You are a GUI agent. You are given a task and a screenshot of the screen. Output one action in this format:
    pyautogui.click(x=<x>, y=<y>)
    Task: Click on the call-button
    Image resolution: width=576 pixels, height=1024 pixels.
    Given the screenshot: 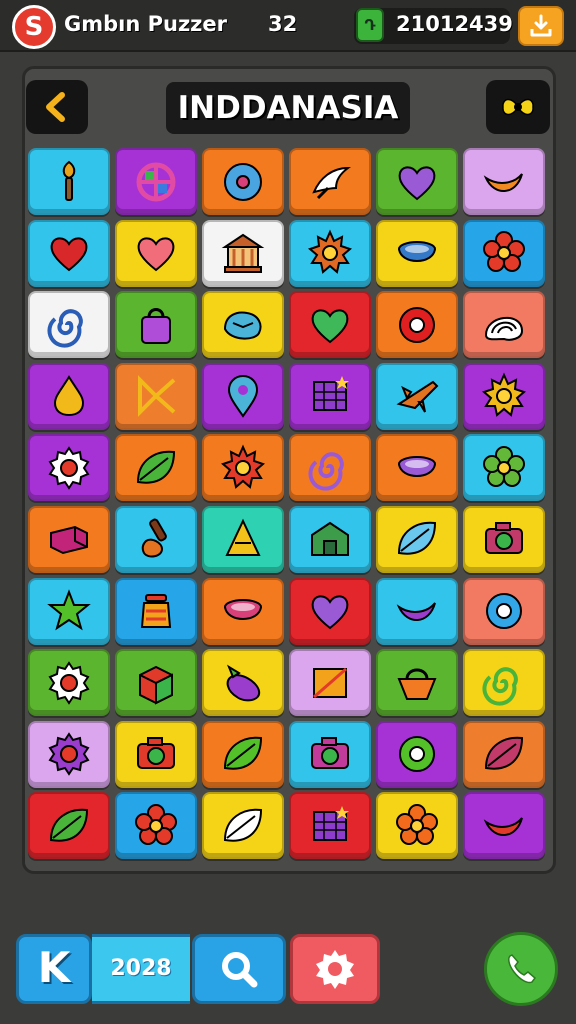 What is the action you would take?
    pyautogui.click(x=521, y=969)
    